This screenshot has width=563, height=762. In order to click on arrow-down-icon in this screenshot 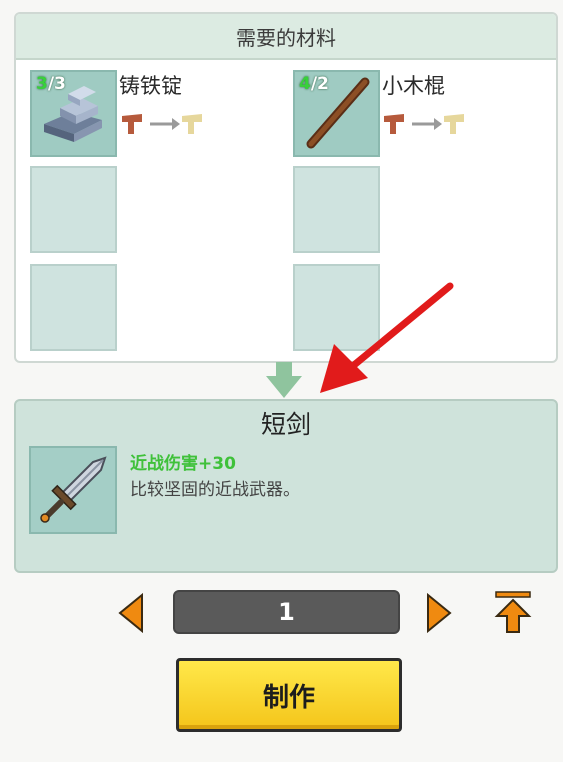, I will do `click(284, 380)`.